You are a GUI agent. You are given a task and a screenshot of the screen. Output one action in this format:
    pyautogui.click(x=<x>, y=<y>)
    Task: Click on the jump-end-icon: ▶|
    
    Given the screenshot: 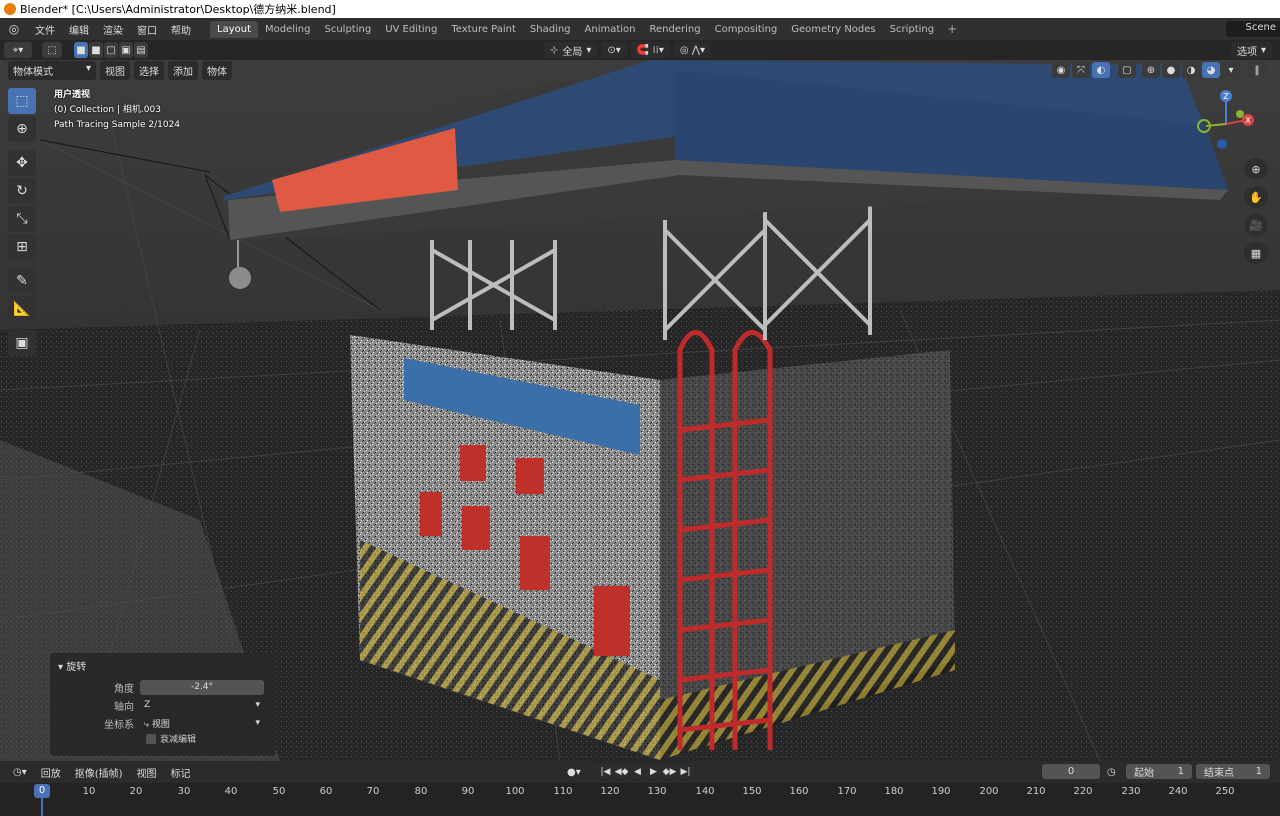 What is the action you would take?
    pyautogui.click(x=685, y=771)
    